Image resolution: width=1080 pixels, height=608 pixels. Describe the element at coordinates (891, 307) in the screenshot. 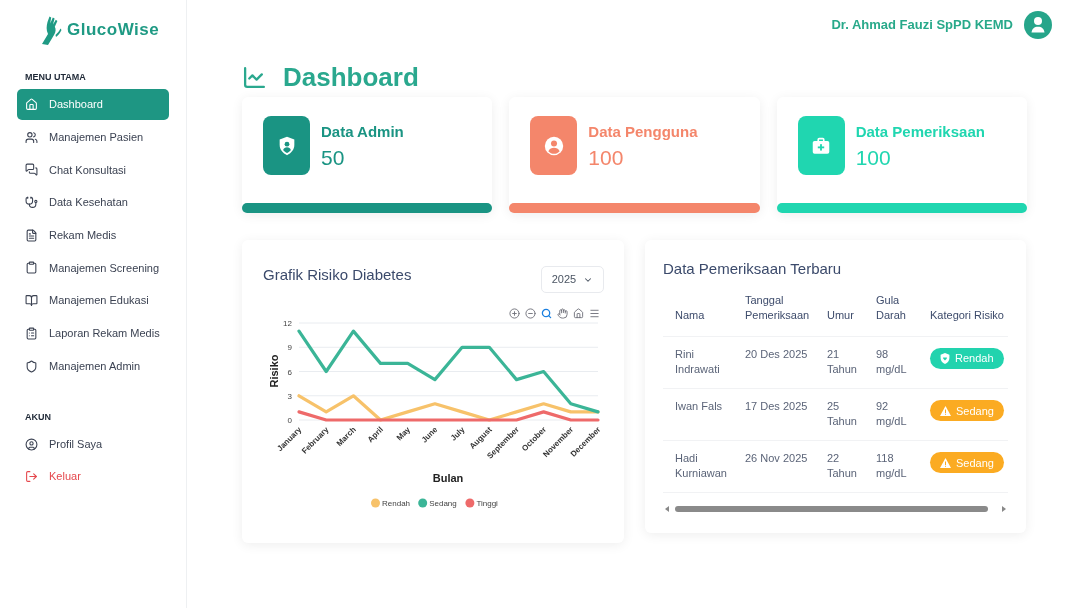

I see `column-header: Gula Darah` at that location.